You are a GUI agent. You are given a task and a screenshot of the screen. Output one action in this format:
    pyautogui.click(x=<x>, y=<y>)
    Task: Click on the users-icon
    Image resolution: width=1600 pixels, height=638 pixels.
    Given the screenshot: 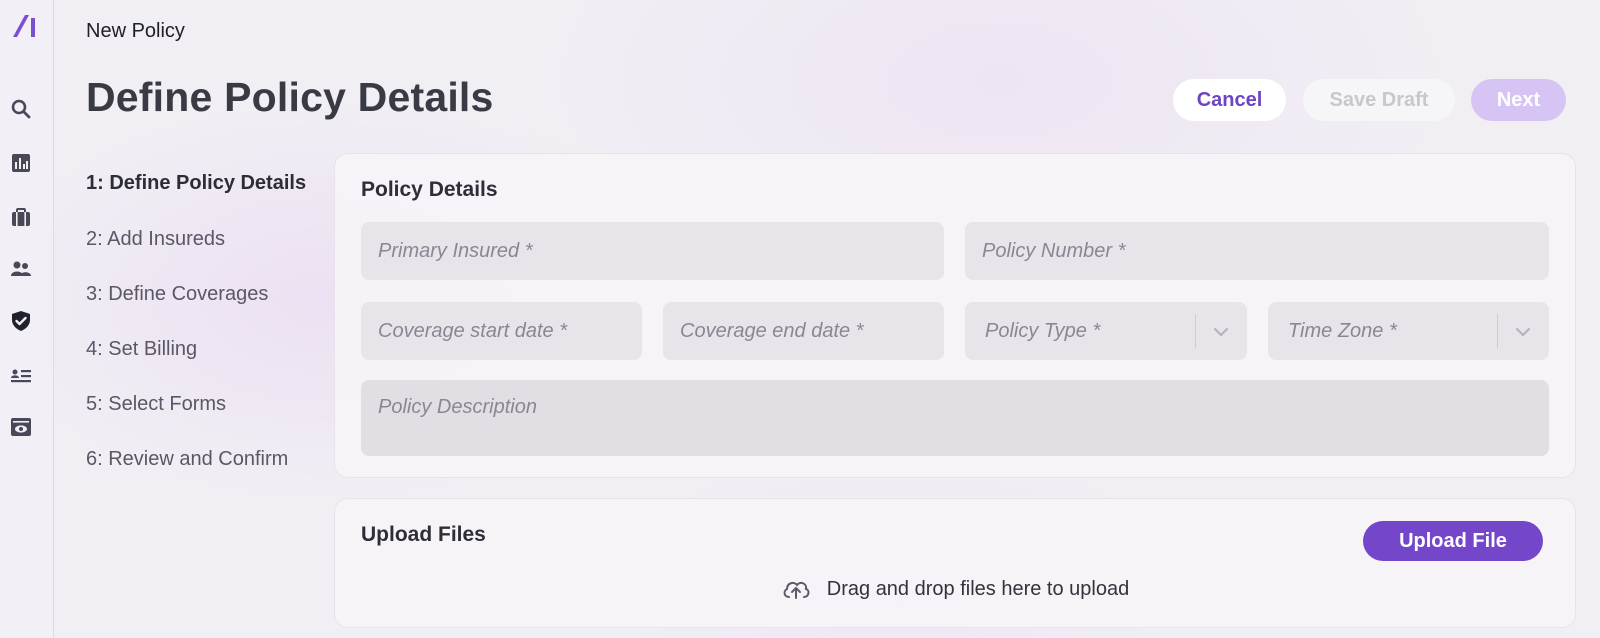 What is the action you would take?
    pyautogui.click(x=21, y=269)
    